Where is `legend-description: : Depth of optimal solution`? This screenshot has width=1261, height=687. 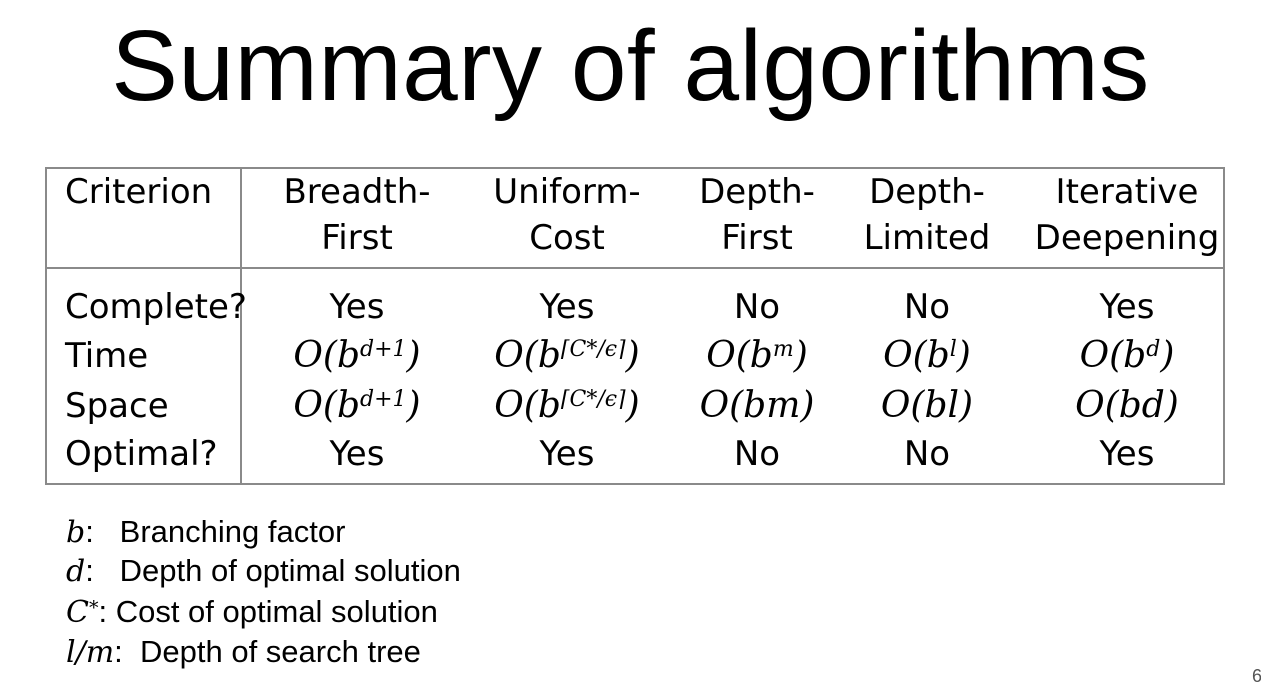 legend-description: : Depth of optimal solution is located at coordinates (273, 570).